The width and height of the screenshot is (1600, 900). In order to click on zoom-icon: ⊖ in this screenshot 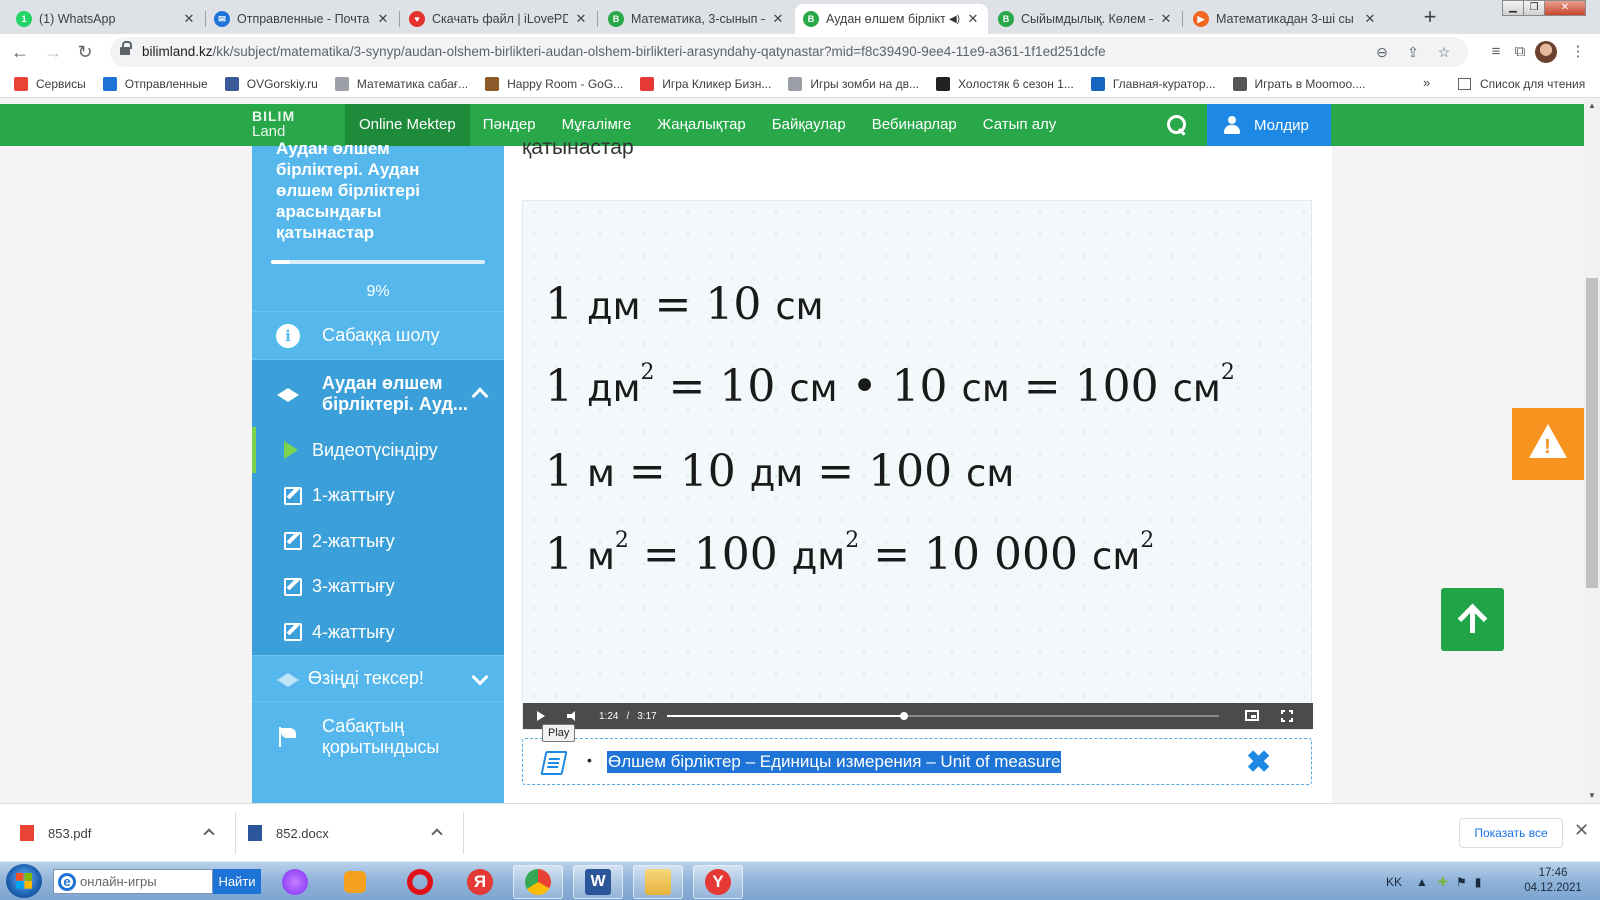, I will do `click(1382, 52)`.